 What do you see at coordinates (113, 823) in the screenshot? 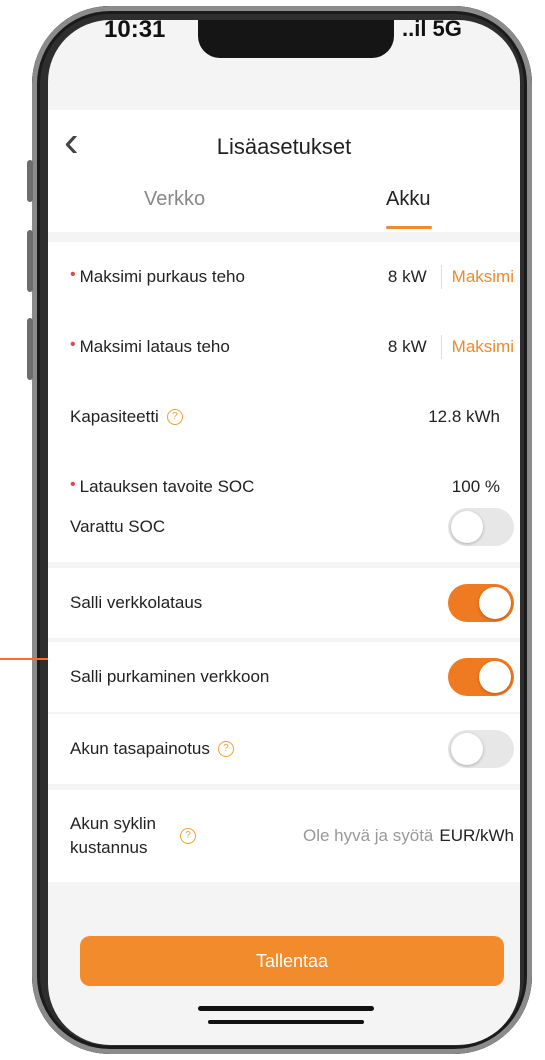
I see `cycle-cost-label-line1: Akun syklin` at bounding box center [113, 823].